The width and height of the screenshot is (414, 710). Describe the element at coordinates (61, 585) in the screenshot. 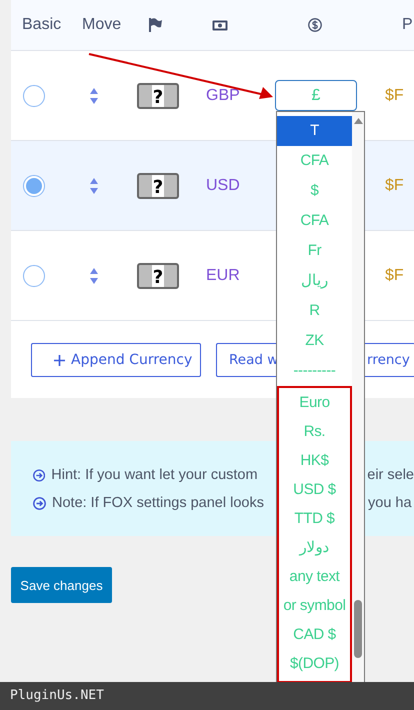

I see `save-button: Save changes` at that location.